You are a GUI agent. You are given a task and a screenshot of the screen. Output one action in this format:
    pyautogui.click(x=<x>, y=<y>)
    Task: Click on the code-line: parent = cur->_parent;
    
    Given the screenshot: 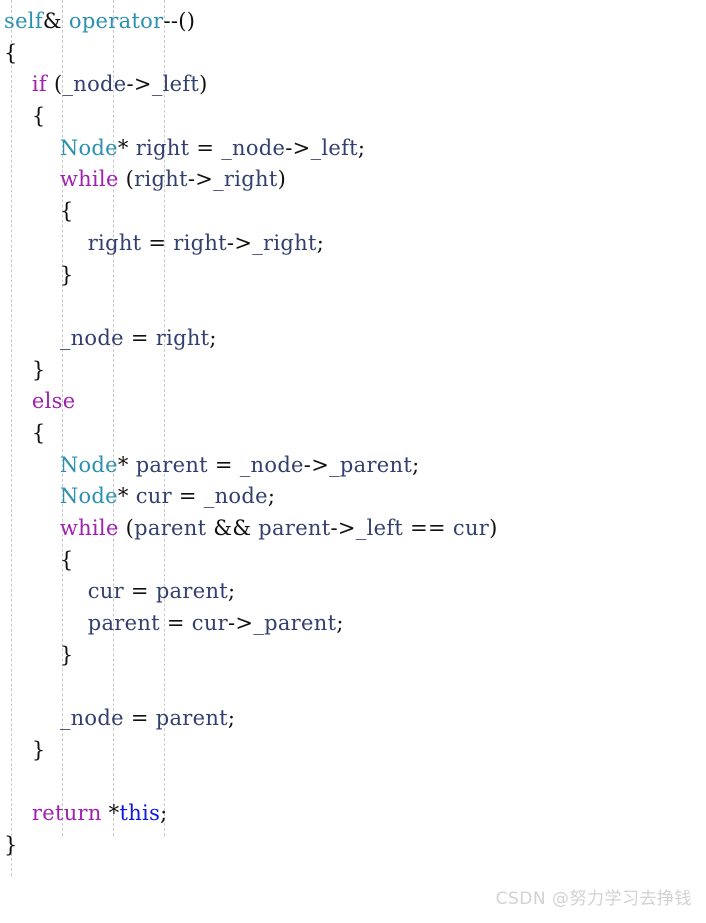 What is the action you would take?
    pyautogui.click(x=353, y=624)
    